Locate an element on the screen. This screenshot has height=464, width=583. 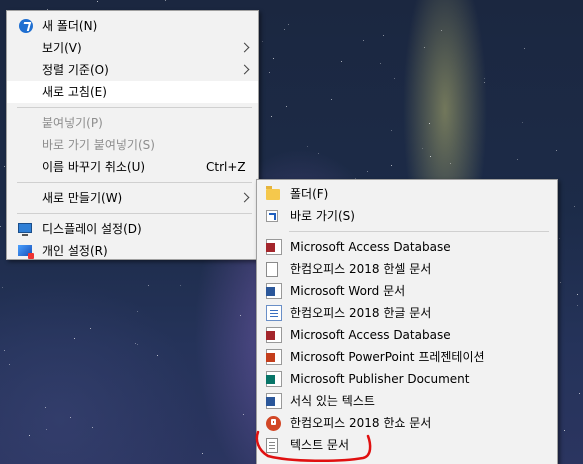
paste-label: 붙여넣기(P) is located at coordinates (72, 123).